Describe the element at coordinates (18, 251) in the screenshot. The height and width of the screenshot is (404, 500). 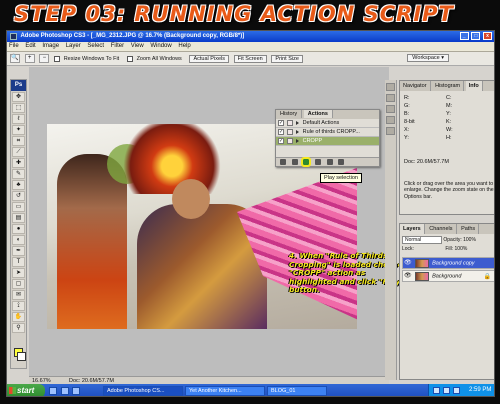
I see `pen-tool-icon: ✒` at that location.